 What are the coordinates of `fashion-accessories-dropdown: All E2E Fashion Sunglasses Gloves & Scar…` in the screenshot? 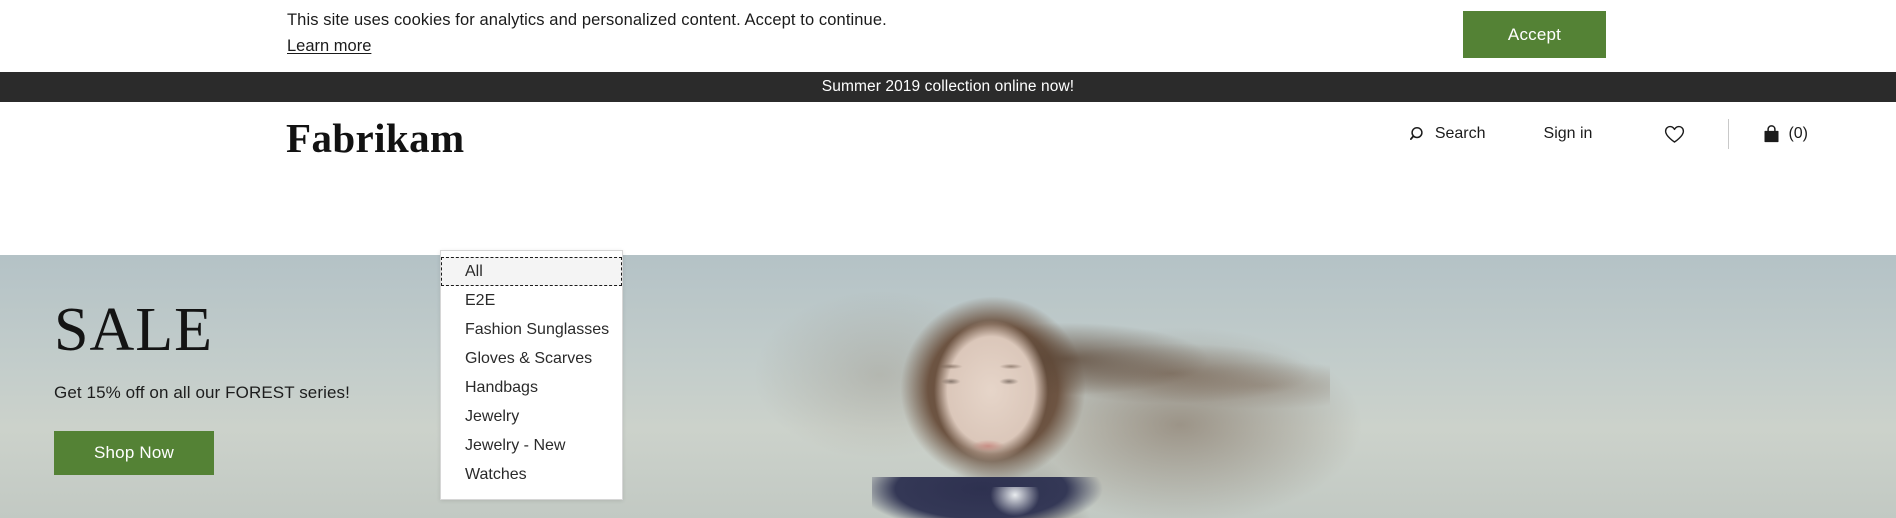 It's located at (531, 375).